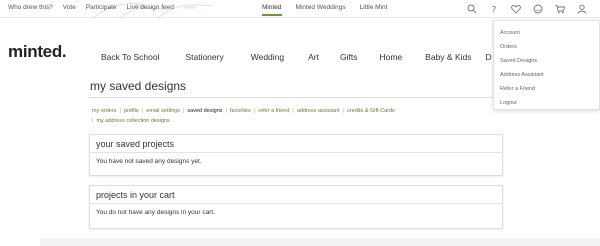  I want to click on menu-item-orders: Orders, so click(546, 47).